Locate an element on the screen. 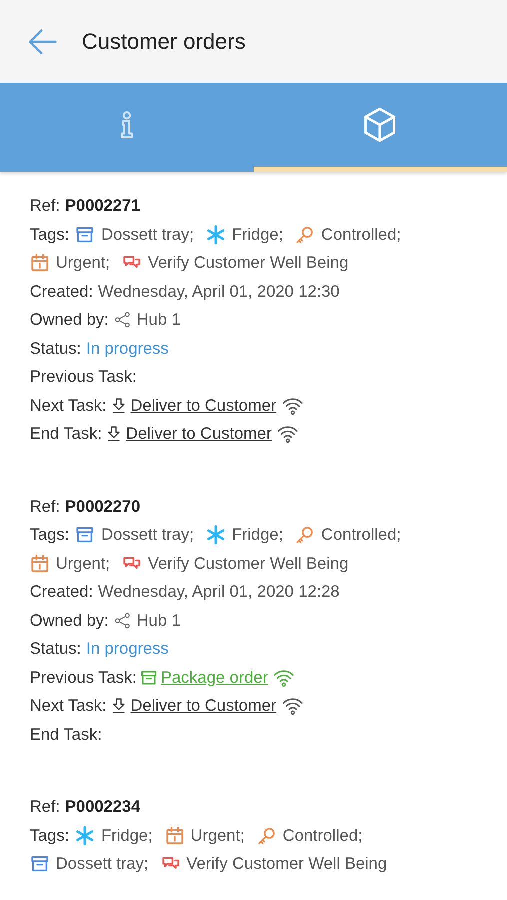 Image resolution: width=507 pixels, height=900 pixels. created-date: Wednesday, April 01, 2020 12:30 is located at coordinates (219, 292).